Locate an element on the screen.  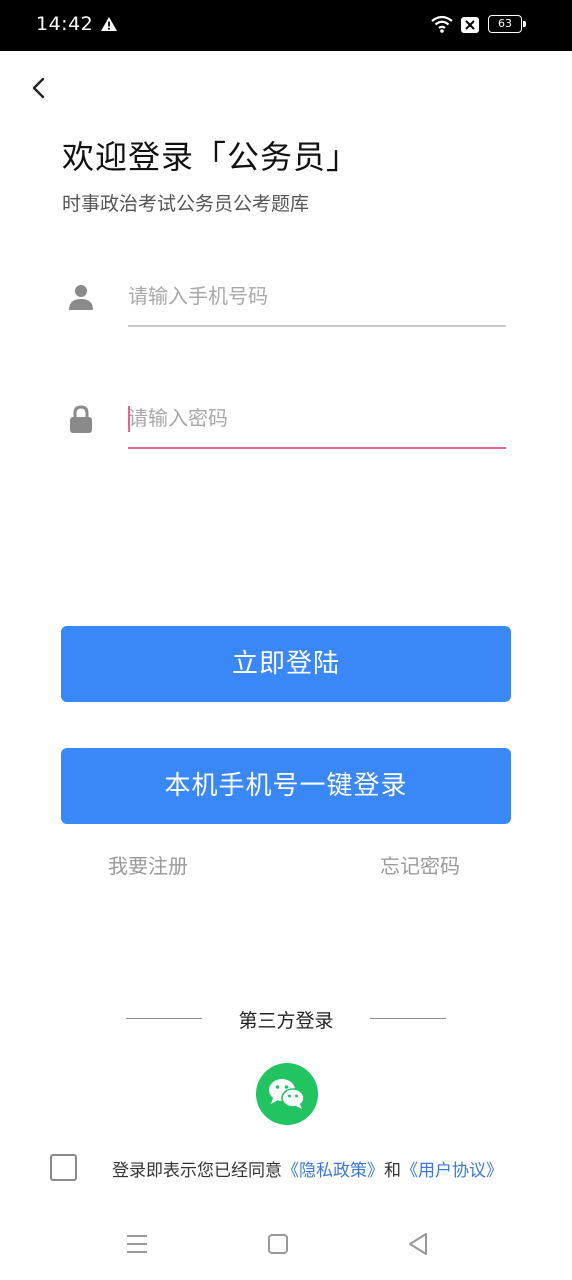
phone-field is located at coordinates (284, 300).